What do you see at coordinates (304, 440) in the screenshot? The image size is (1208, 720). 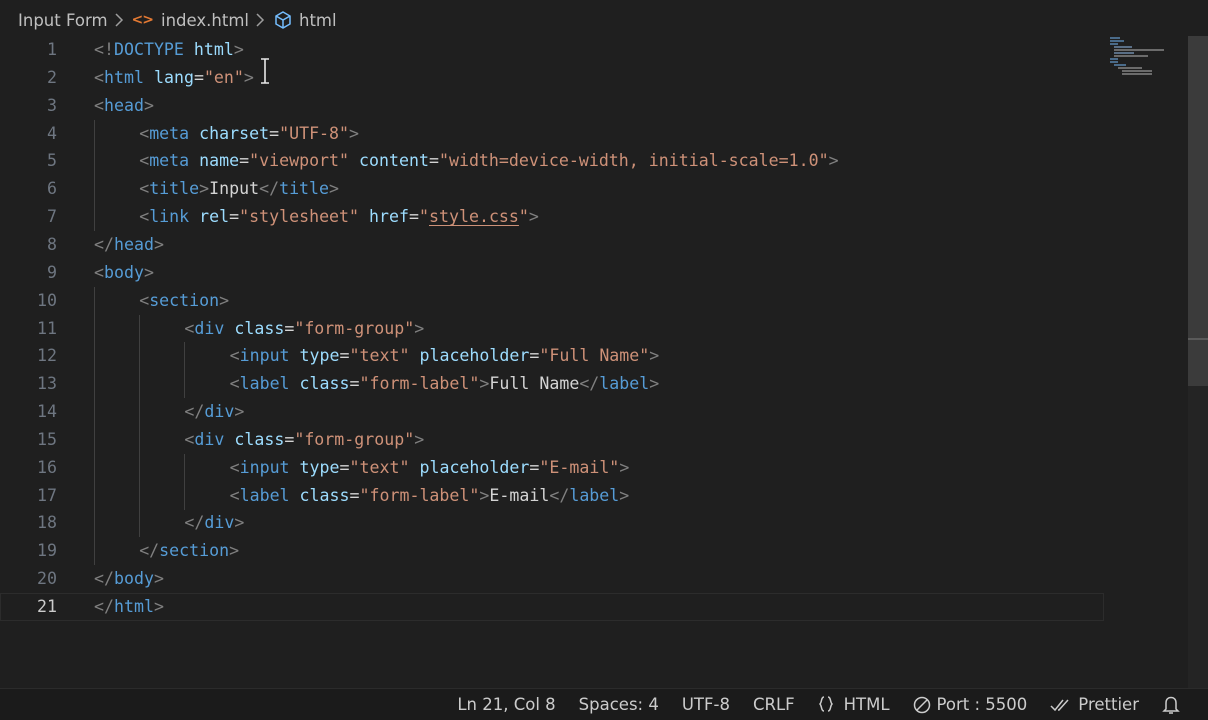 I see `code-text: <div class="form-group">` at bounding box center [304, 440].